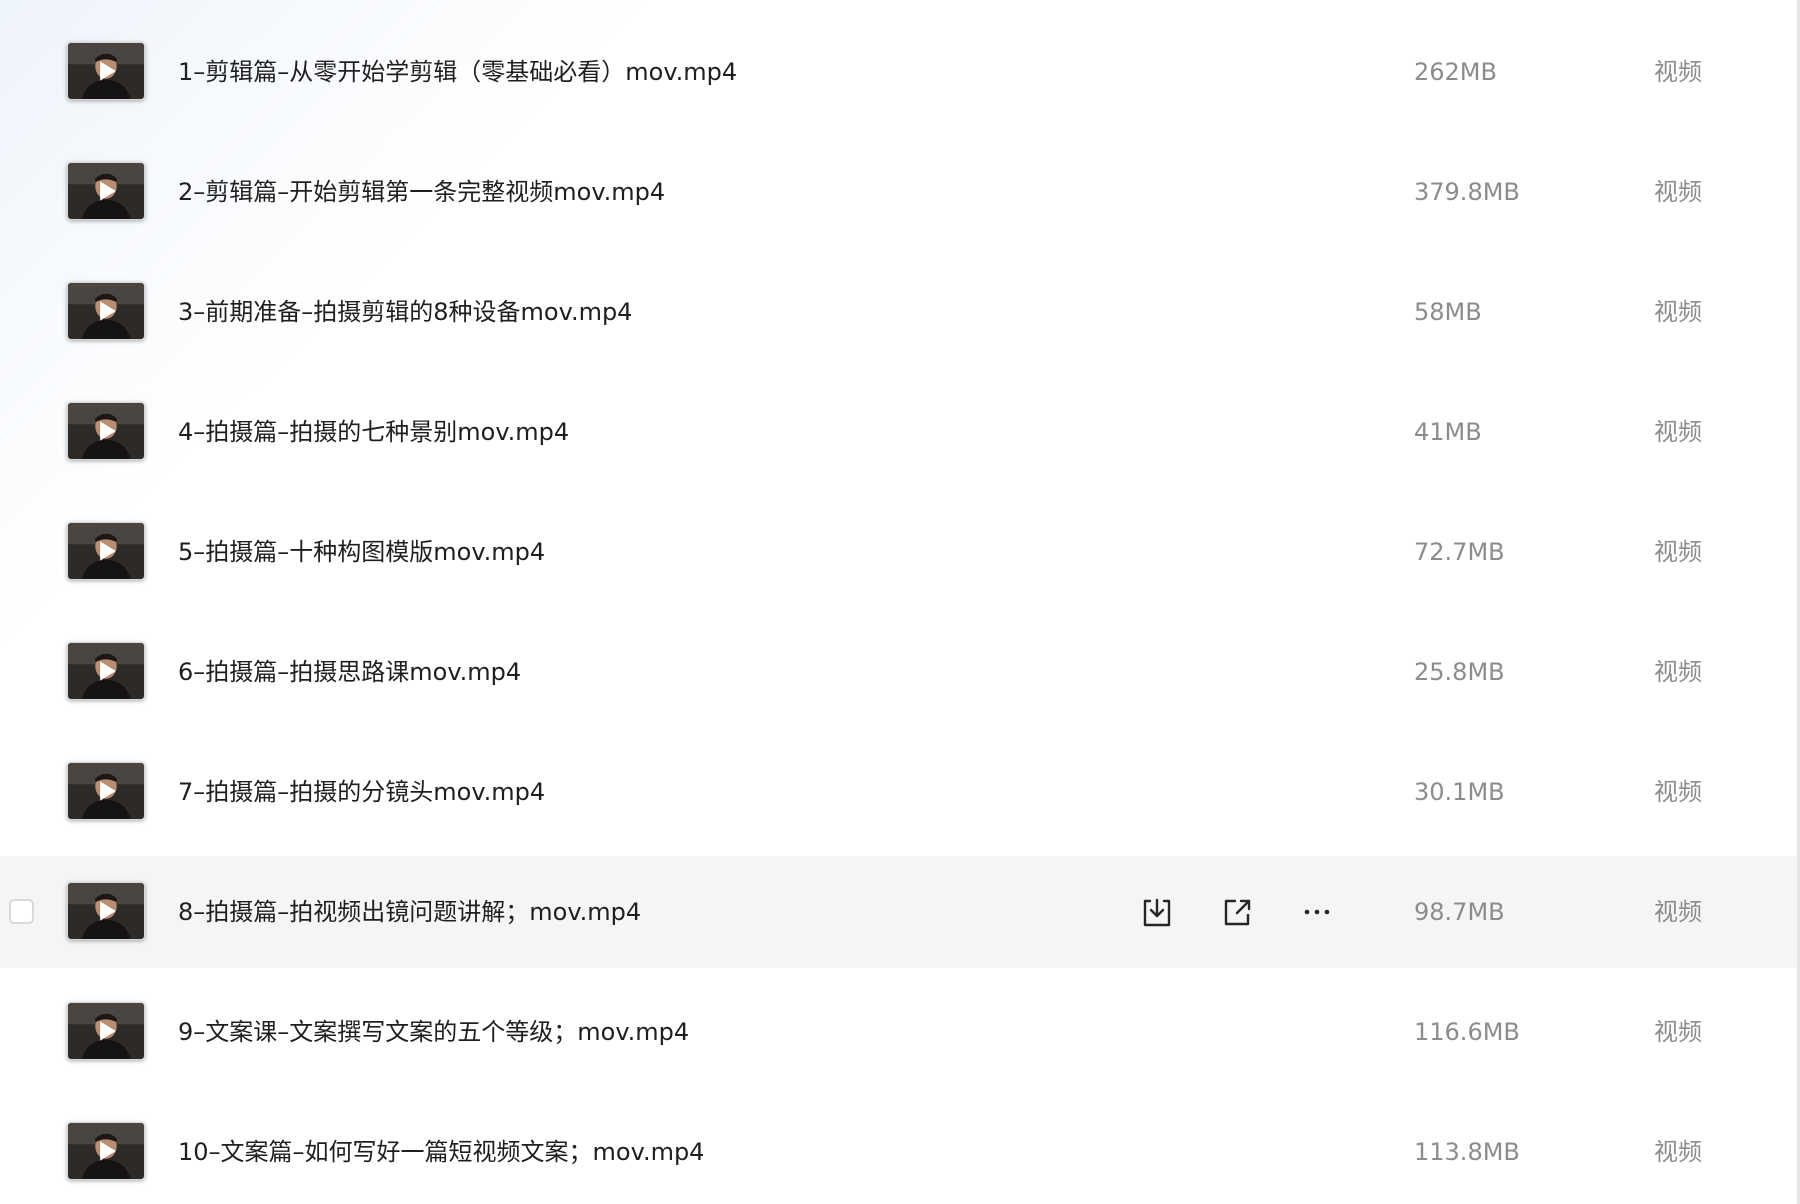  What do you see at coordinates (1157, 912) in the screenshot?
I see `download-icon` at bounding box center [1157, 912].